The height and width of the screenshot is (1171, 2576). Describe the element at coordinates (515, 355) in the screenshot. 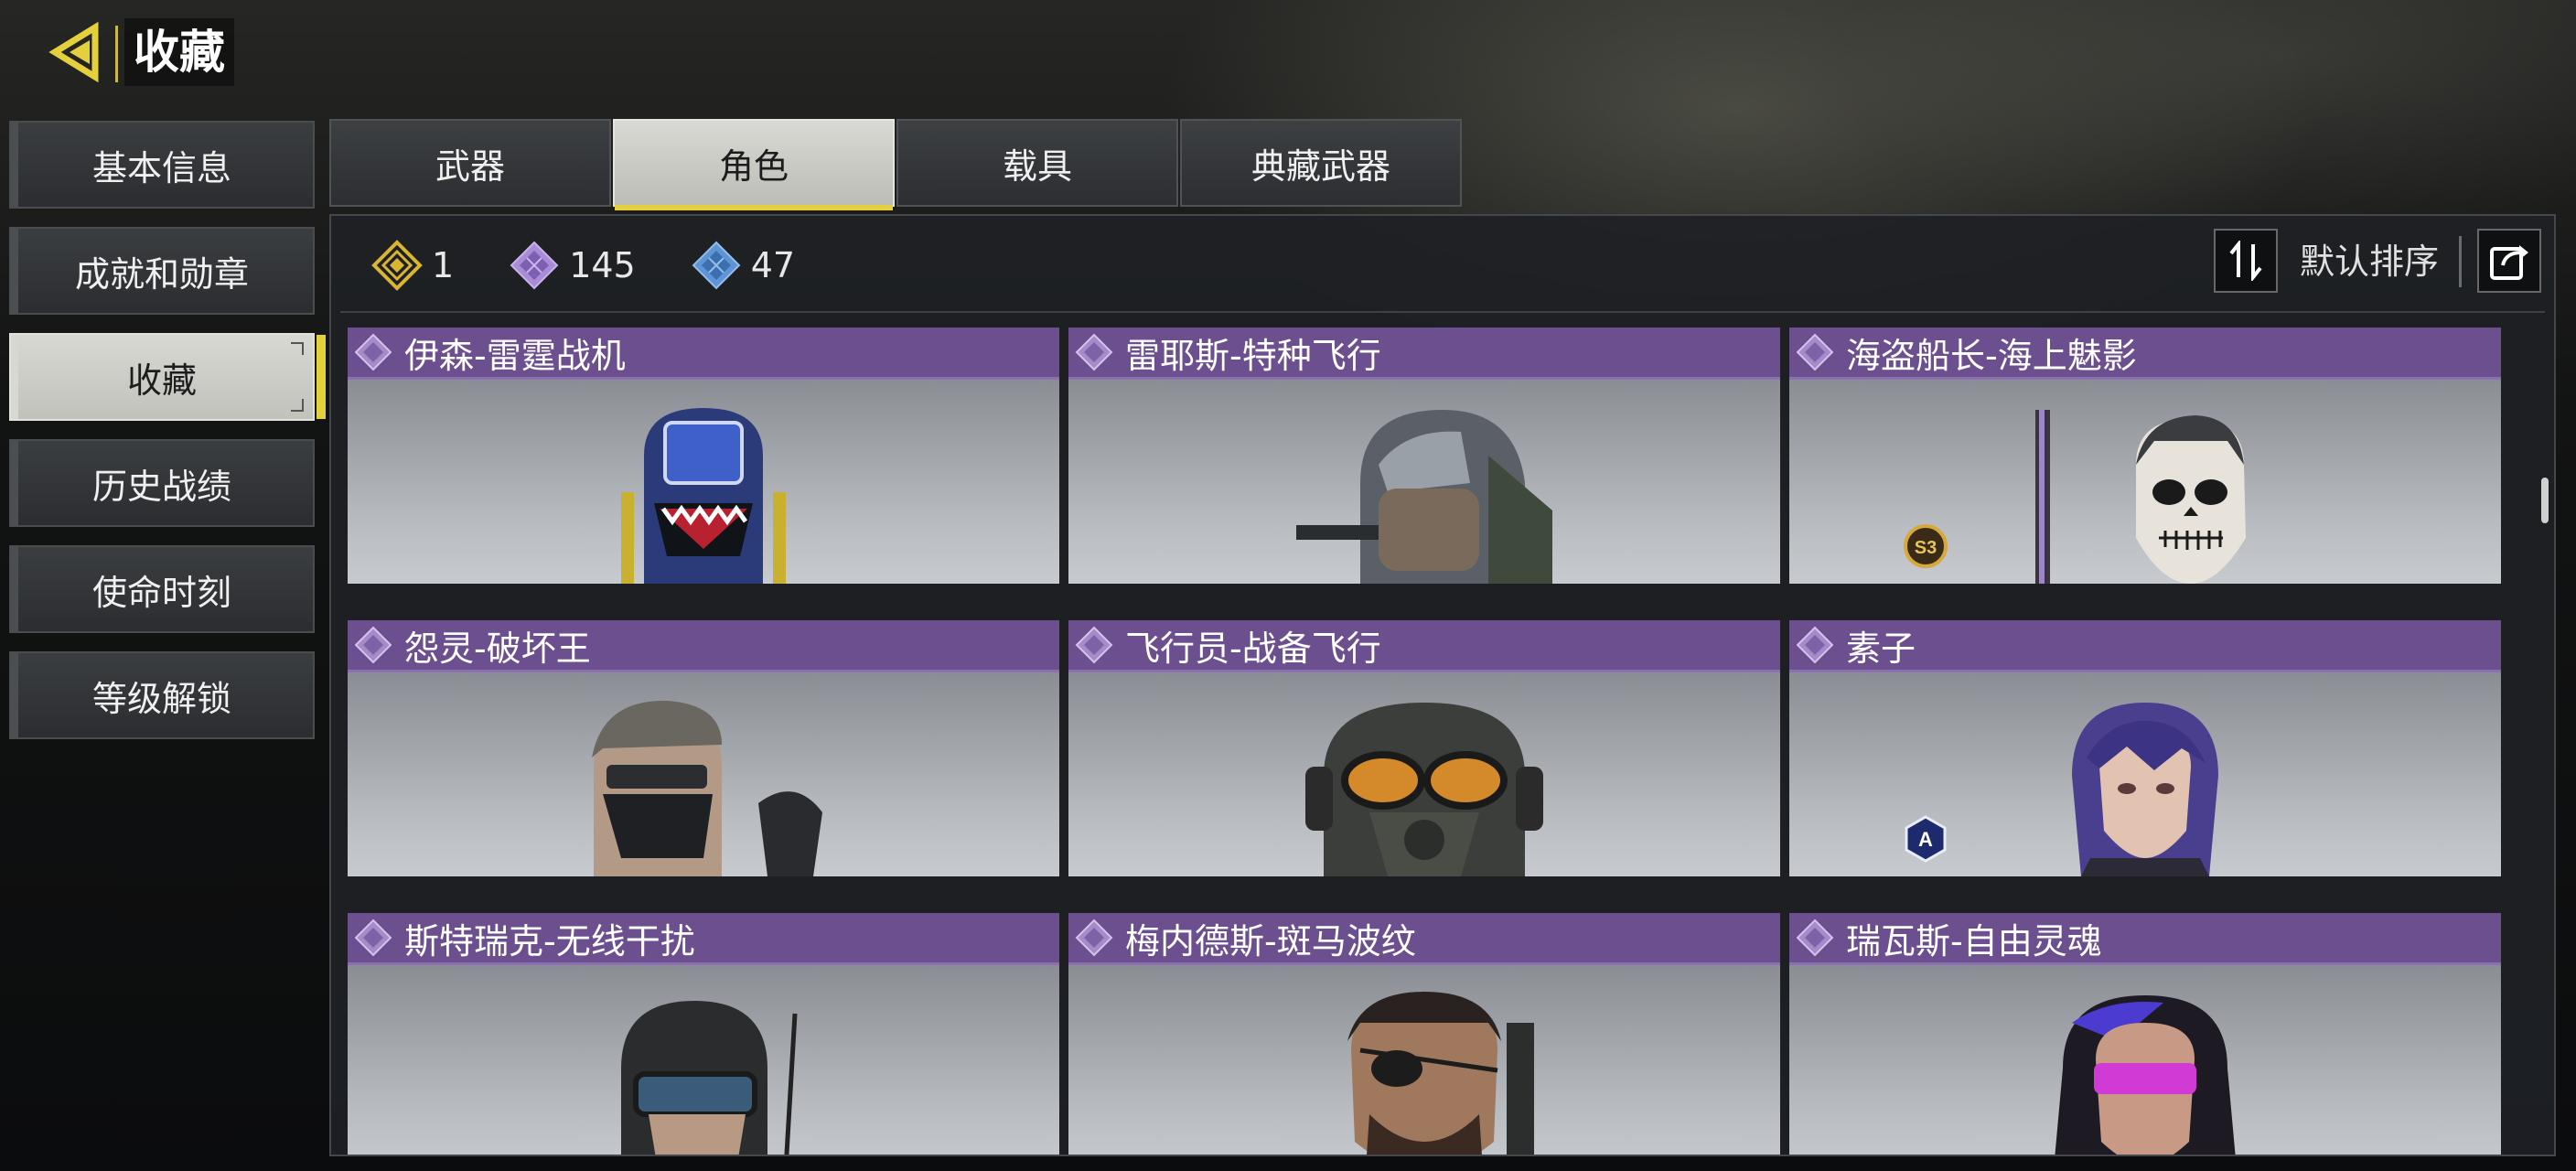

I see `card-title: 伊森-雷霆战机` at that location.